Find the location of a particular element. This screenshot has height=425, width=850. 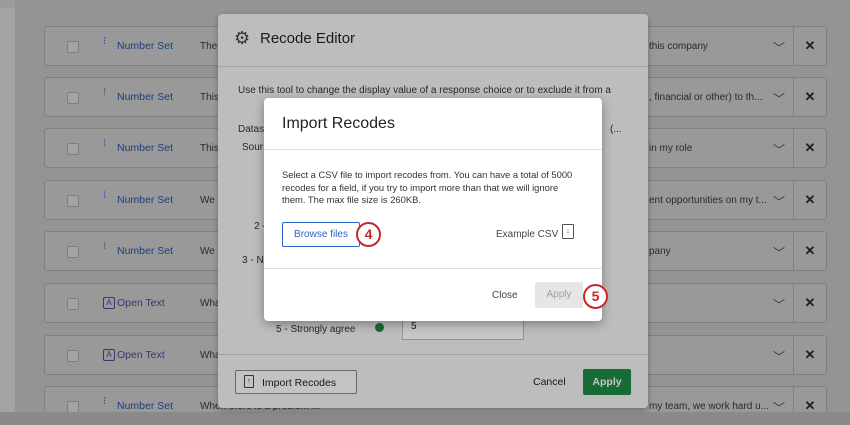

step-marker-apply: 5 is located at coordinates (595, 296).